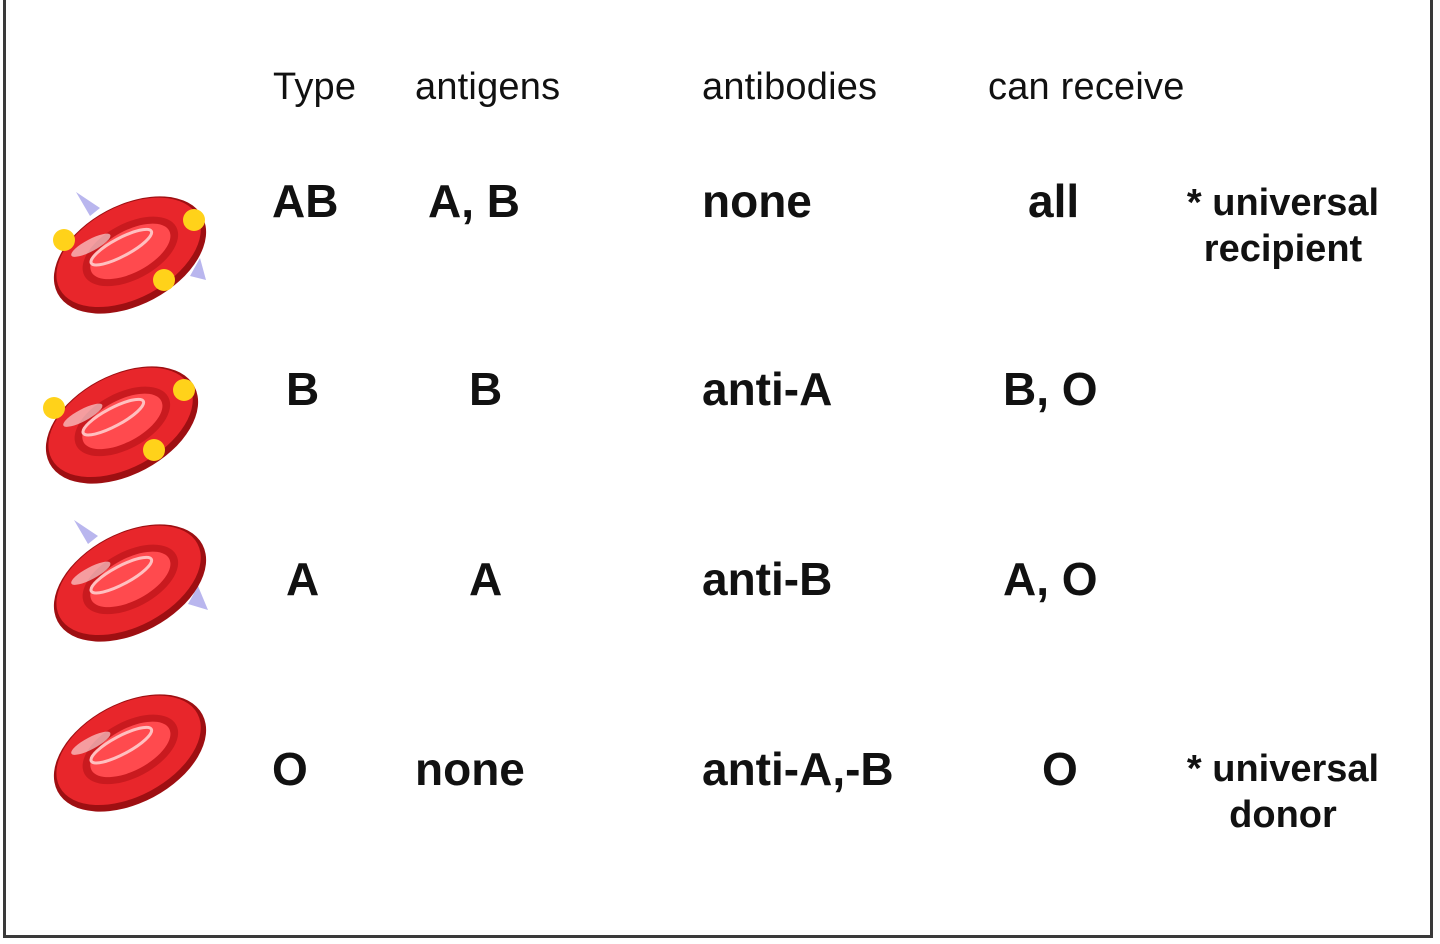  What do you see at coordinates (130, 581) in the screenshot?
I see `red-blood-cell-a-icon` at bounding box center [130, 581].